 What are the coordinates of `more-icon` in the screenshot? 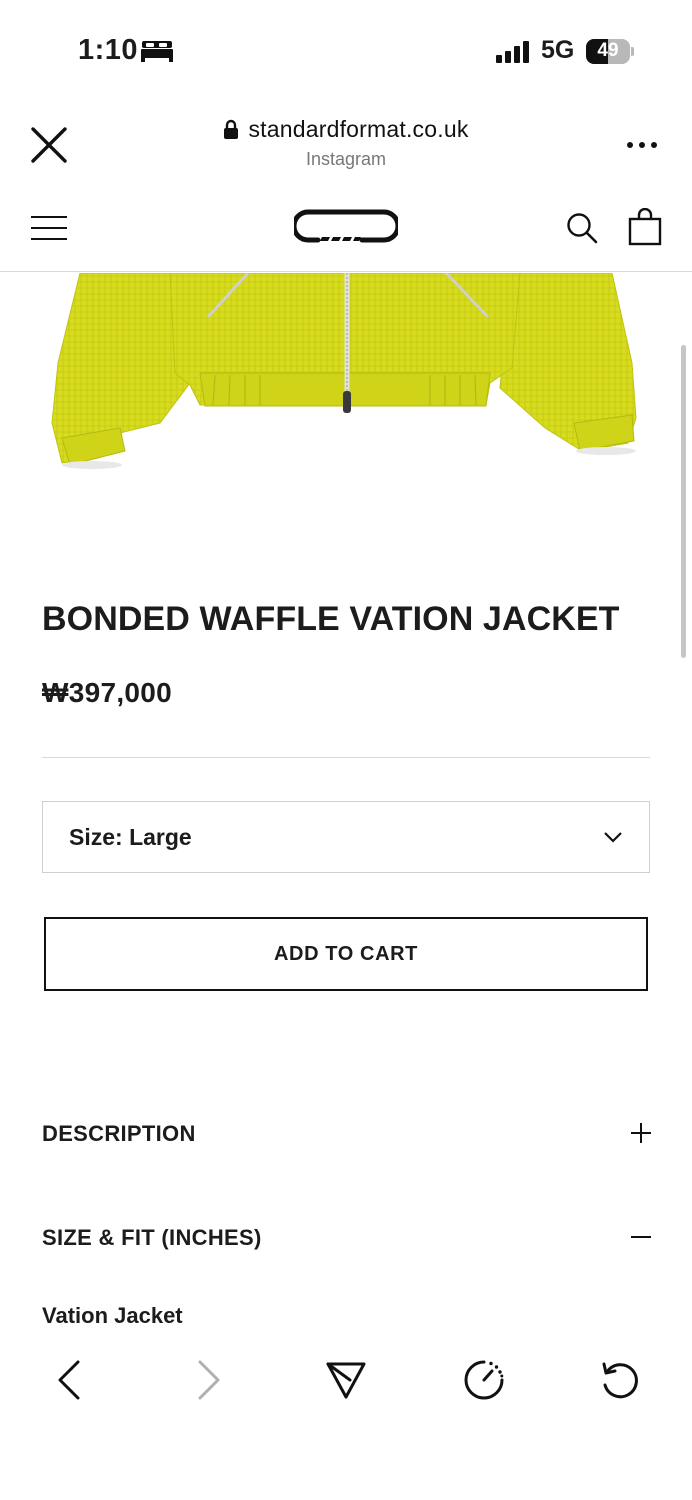 It's located at (642, 145).